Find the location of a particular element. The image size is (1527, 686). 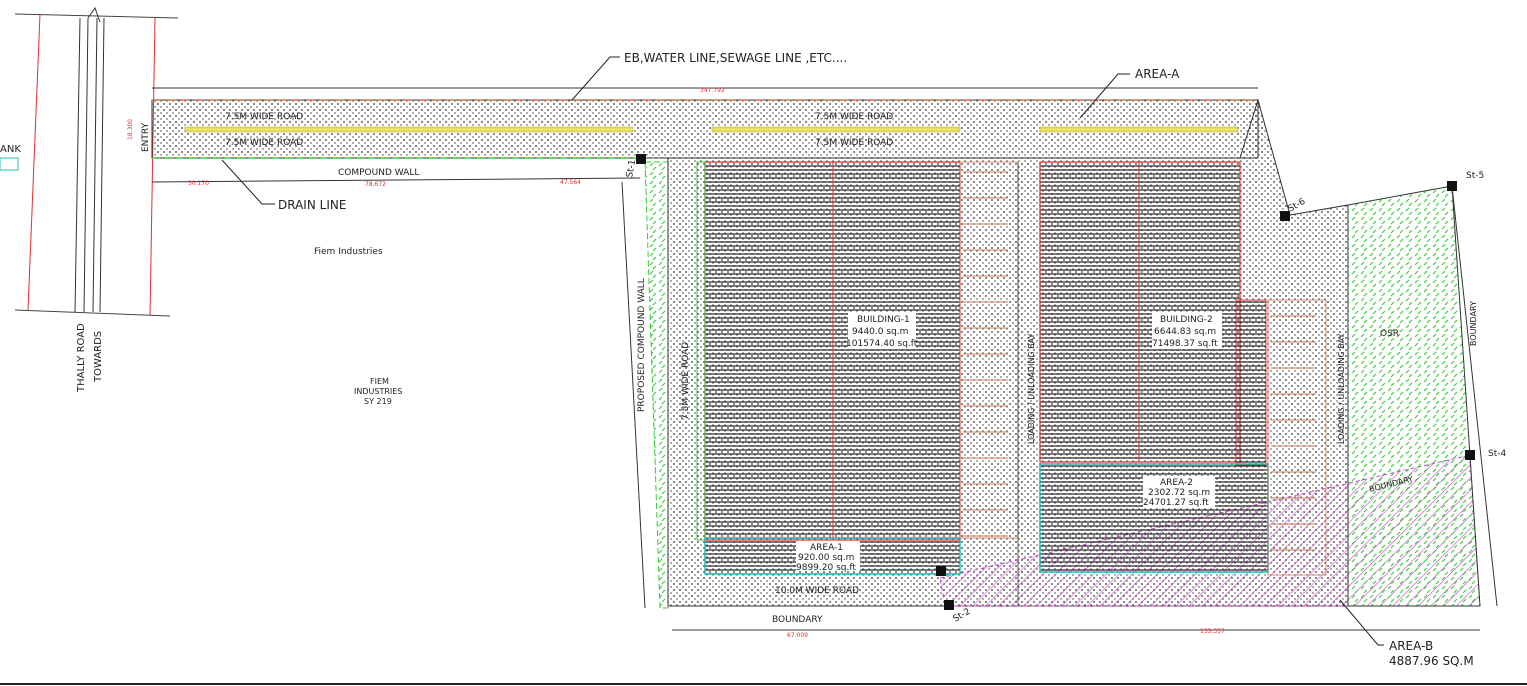

towards-label: TOWARDS is located at coordinates (98, 357).